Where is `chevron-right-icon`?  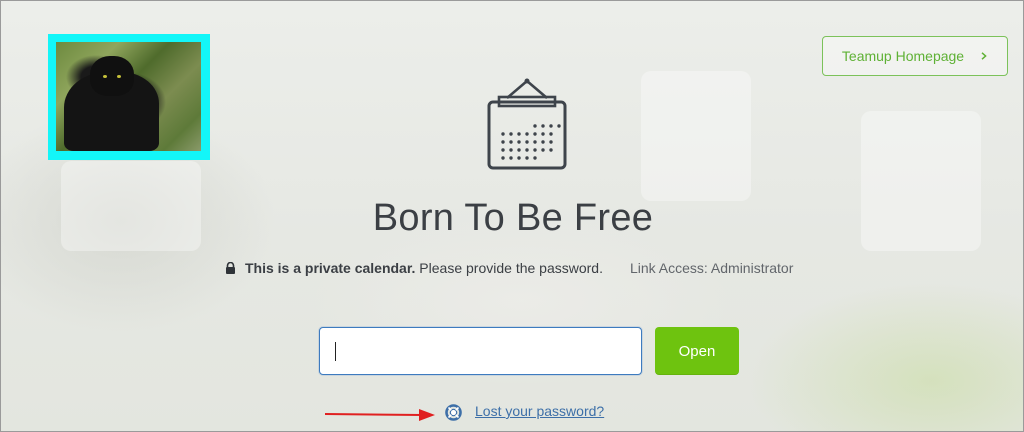 chevron-right-icon is located at coordinates (984, 56).